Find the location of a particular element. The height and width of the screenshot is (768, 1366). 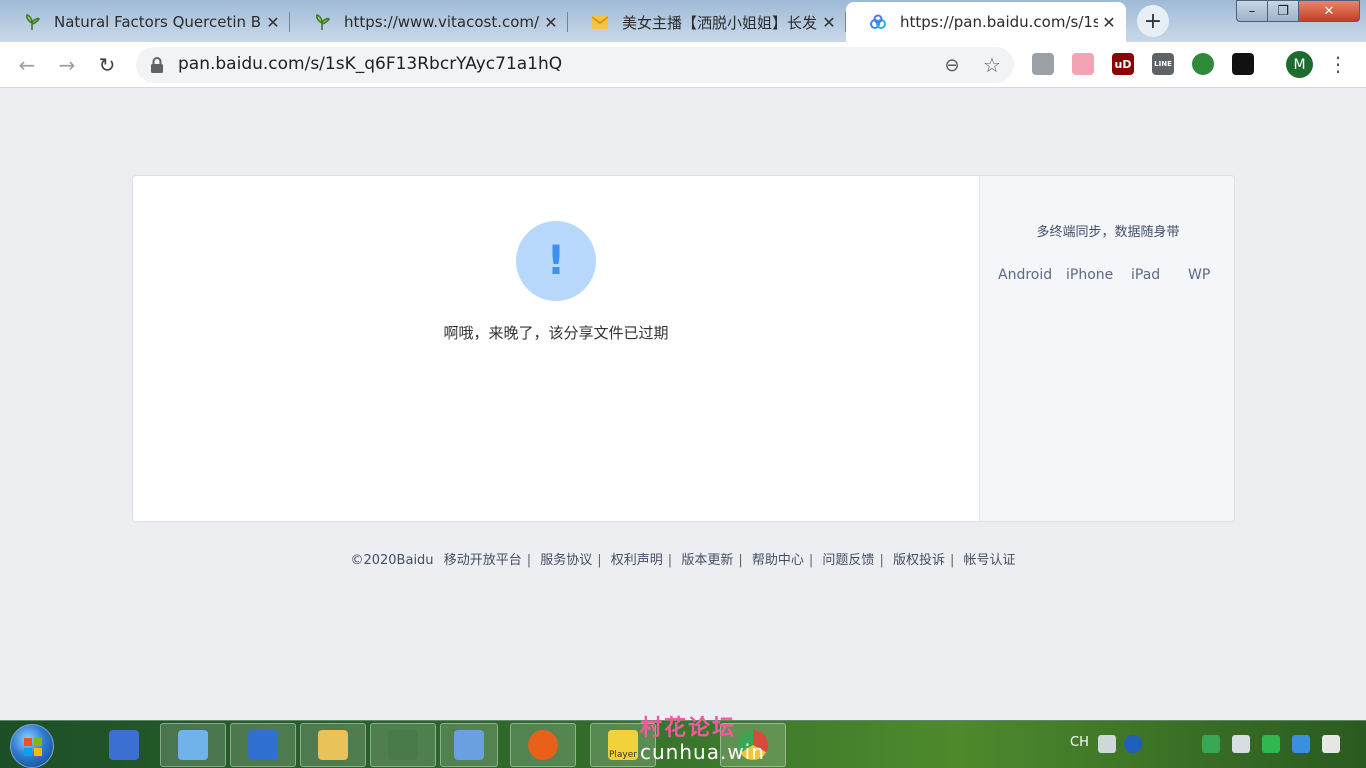

profile-avatar: M is located at coordinates (1299, 64).